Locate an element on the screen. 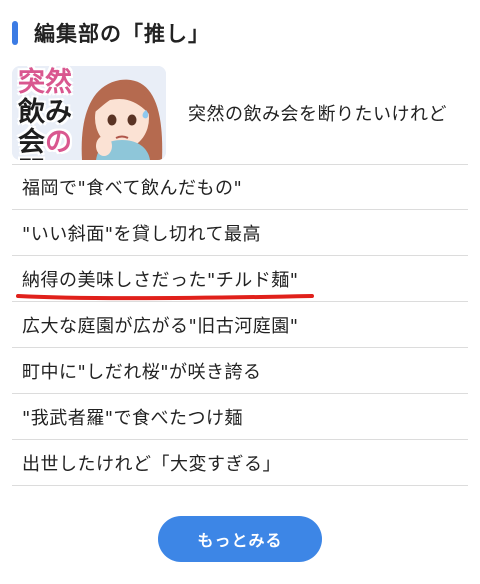  list-item-label: 納得の美味しさだった"チルド麺" is located at coordinates (160, 280).